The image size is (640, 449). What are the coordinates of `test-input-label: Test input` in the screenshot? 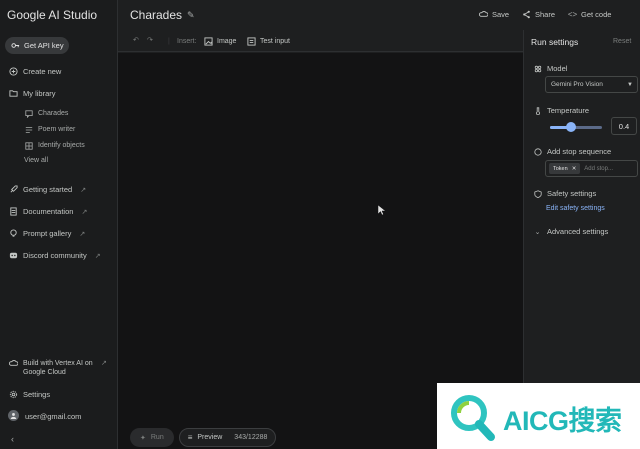 It's located at (275, 41).